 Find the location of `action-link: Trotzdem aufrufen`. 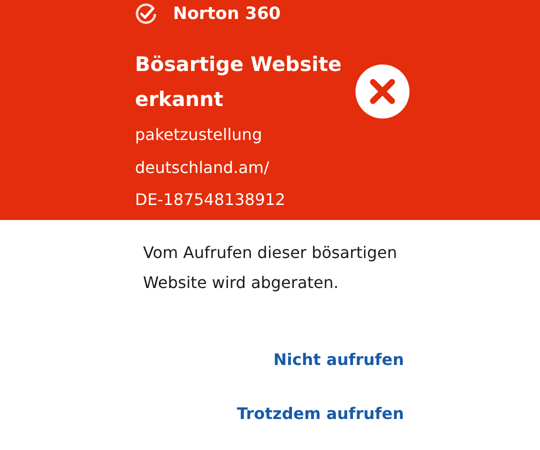

action-link: Trotzdem aufrufen is located at coordinates (320, 414).